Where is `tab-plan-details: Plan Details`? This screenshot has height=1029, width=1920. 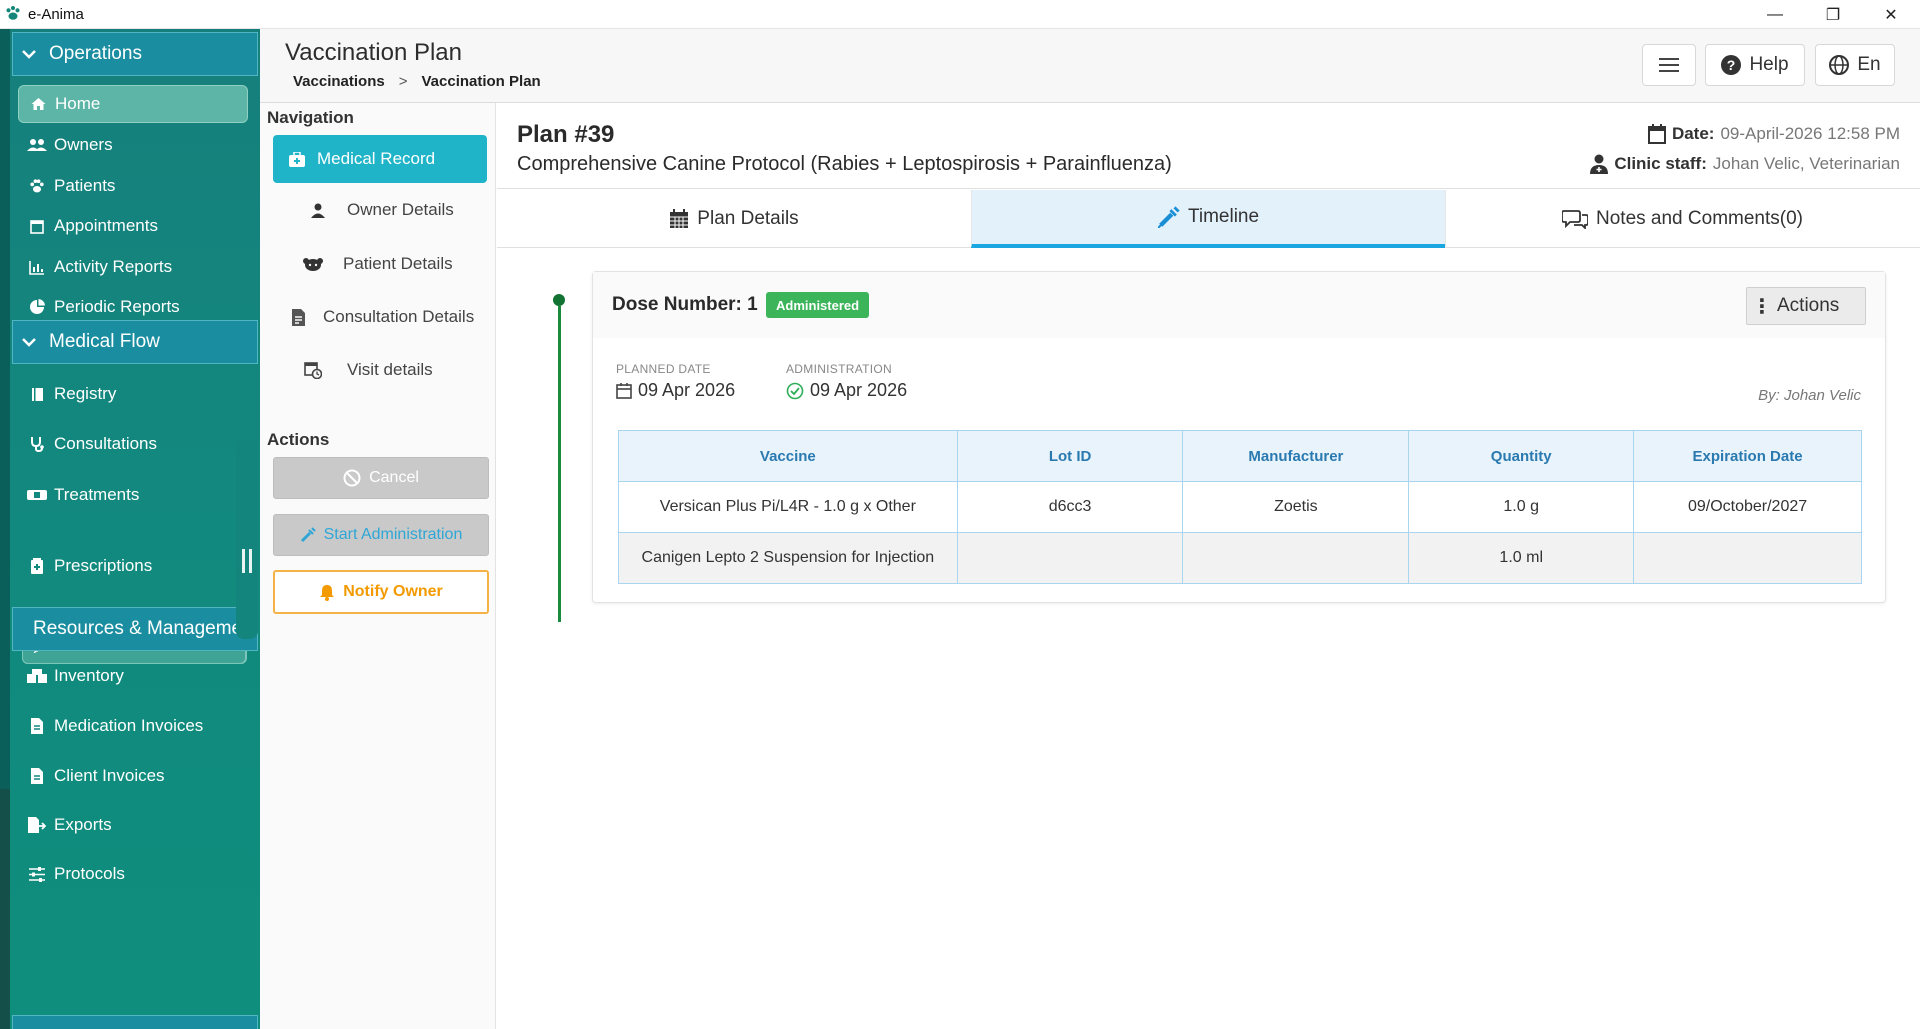
tab-plan-details: Plan Details is located at coordinates (734, 219).